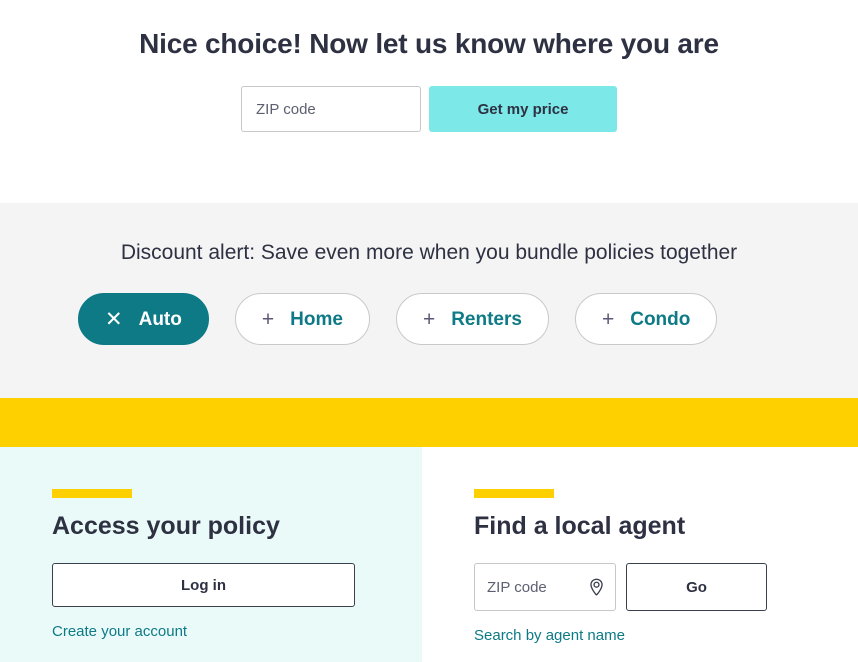  I want to click on agent-zip-field, so click(545, 587).